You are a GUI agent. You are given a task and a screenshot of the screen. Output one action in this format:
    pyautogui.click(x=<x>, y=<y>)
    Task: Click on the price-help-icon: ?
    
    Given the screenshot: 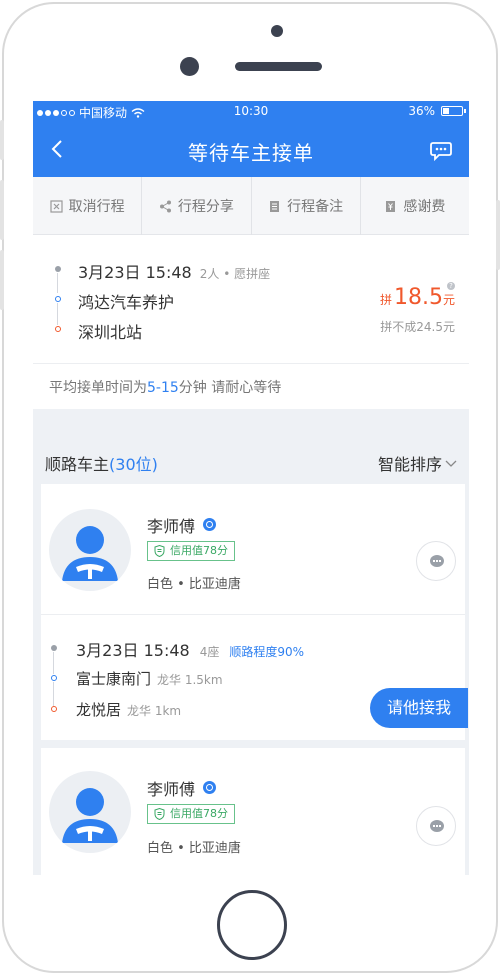 What is the action you would take?
    pyautogui.click(x=451, y=286)
    